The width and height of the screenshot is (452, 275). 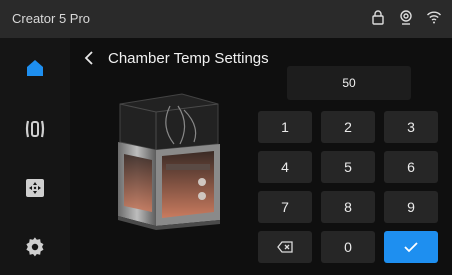 I want to click on extruder-icon, so click(x=35, y=129).